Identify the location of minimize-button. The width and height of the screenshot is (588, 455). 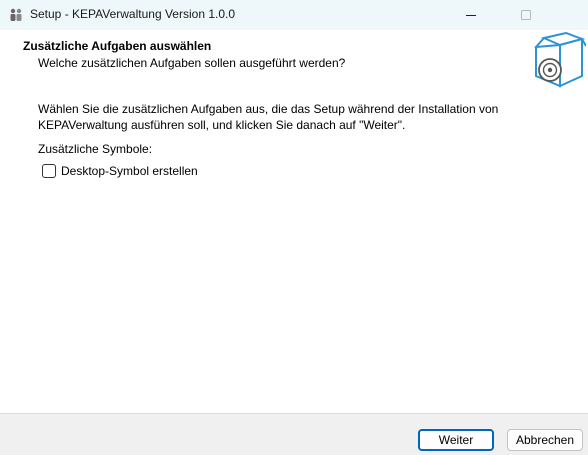
(471, 15).